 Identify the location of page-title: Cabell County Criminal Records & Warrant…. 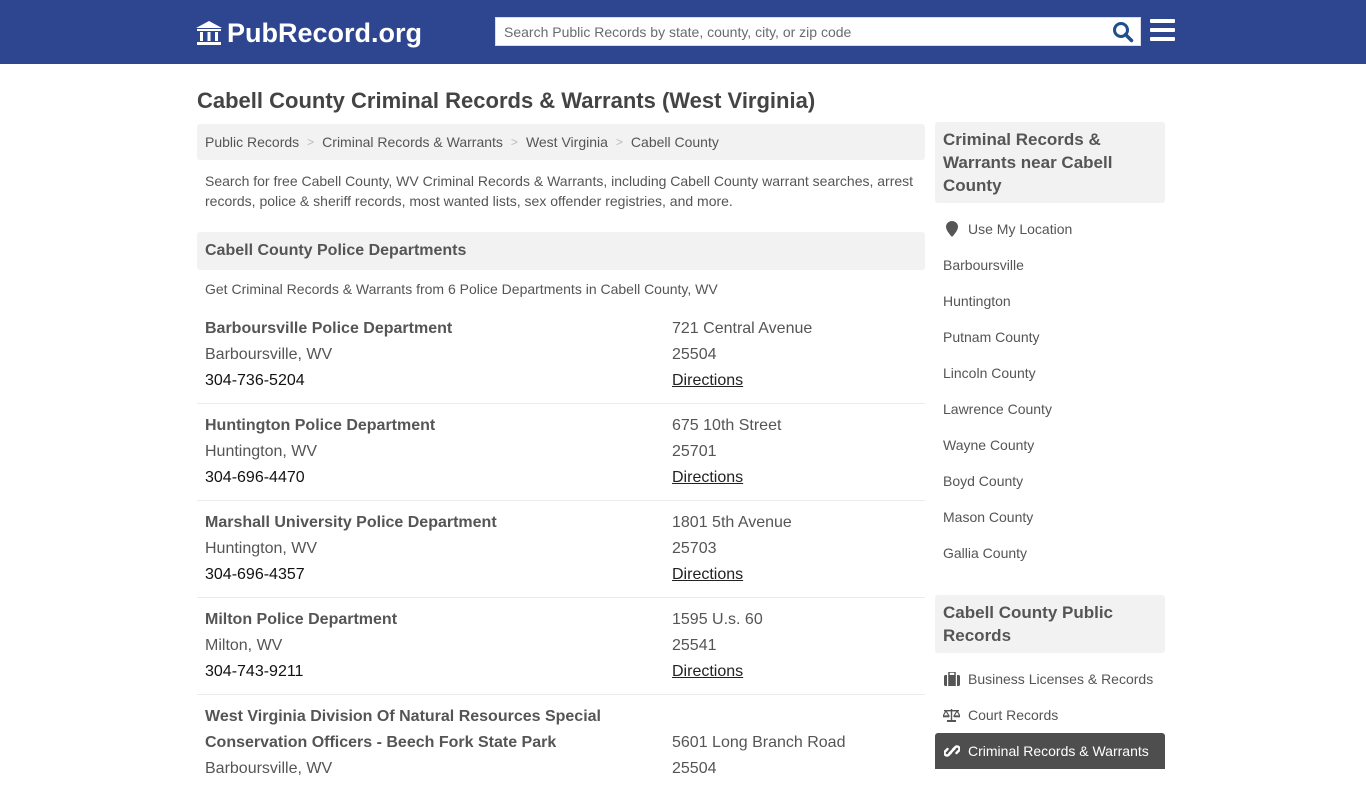
(506, 100).